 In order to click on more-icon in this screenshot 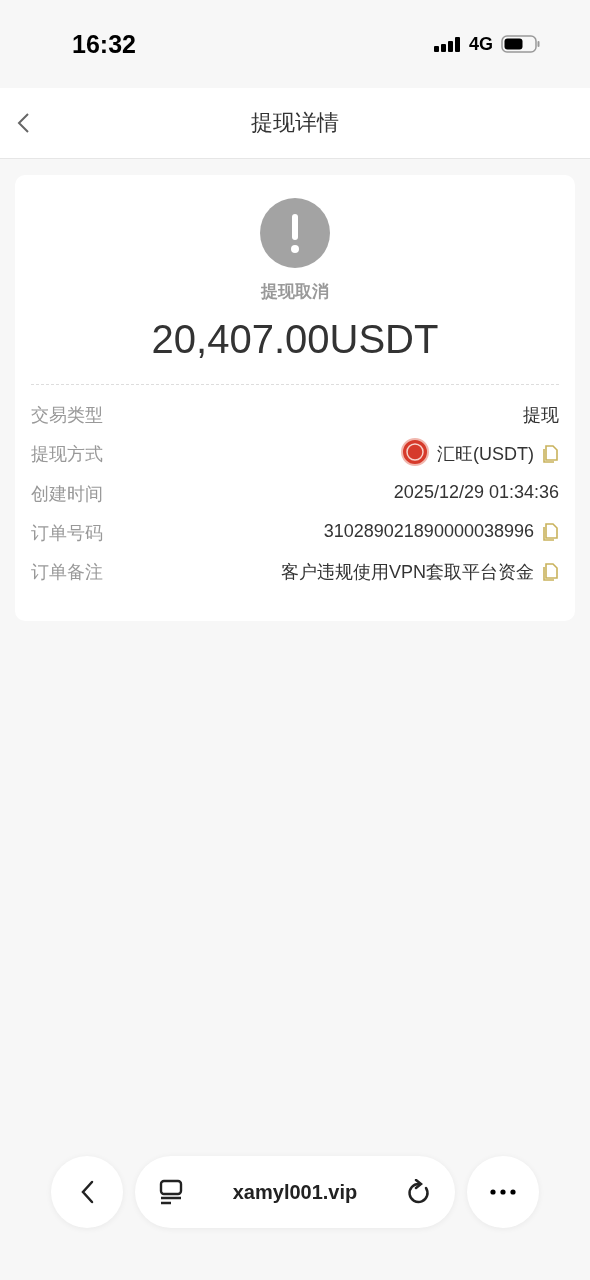, I will do `click(503, 1192)`.